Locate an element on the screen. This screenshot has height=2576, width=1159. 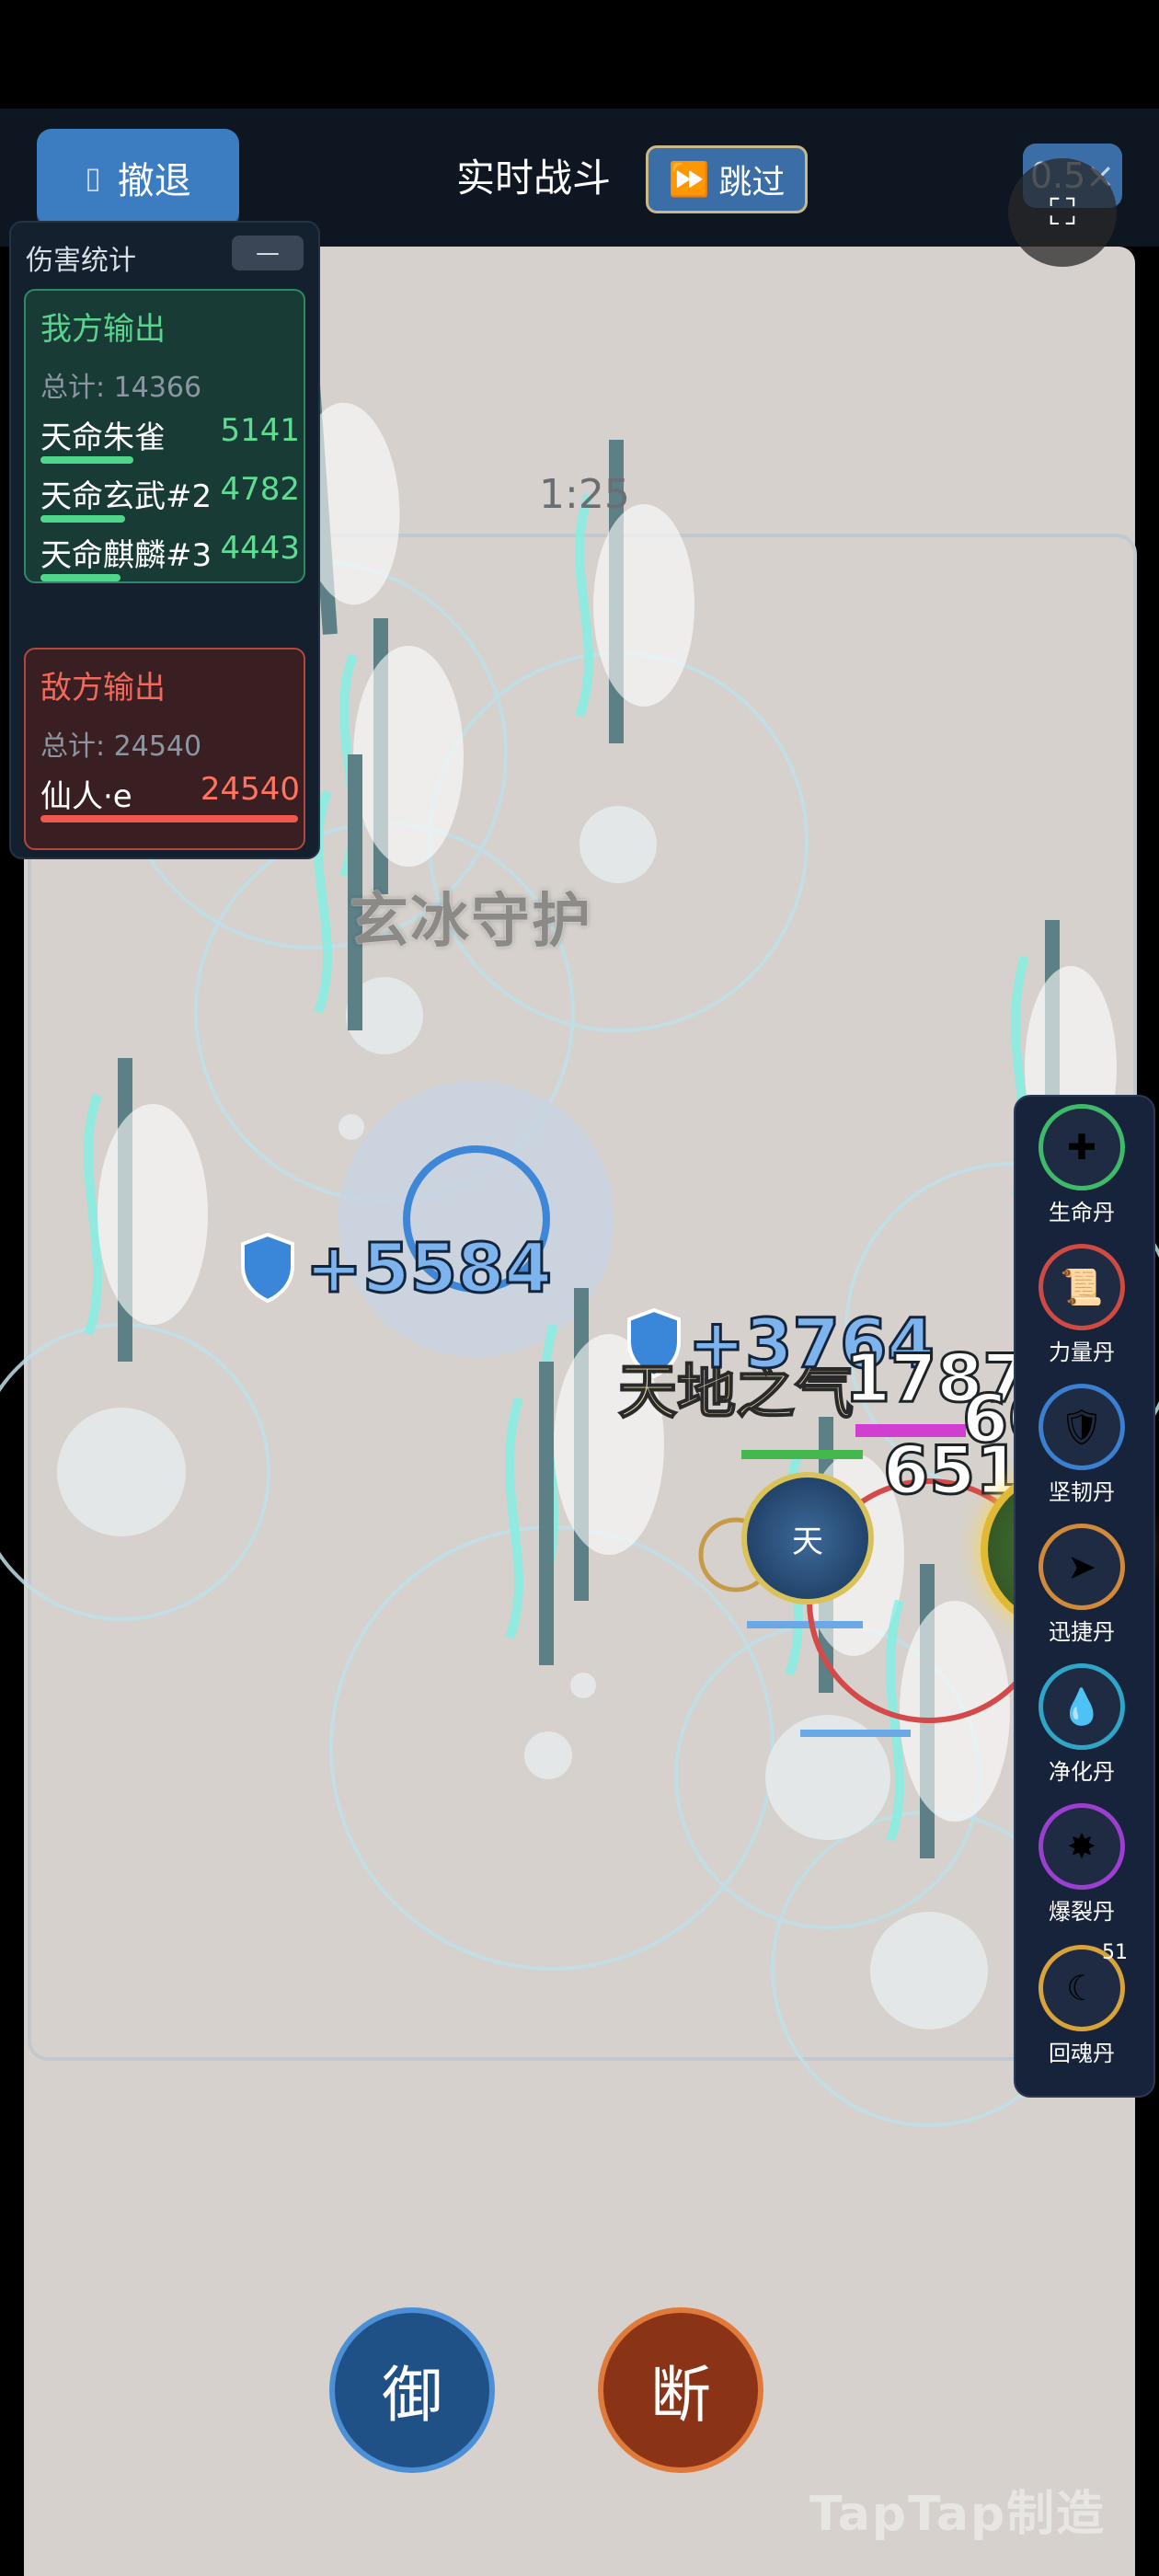
hero-label: 天 is located at coordinates (807, 1541).